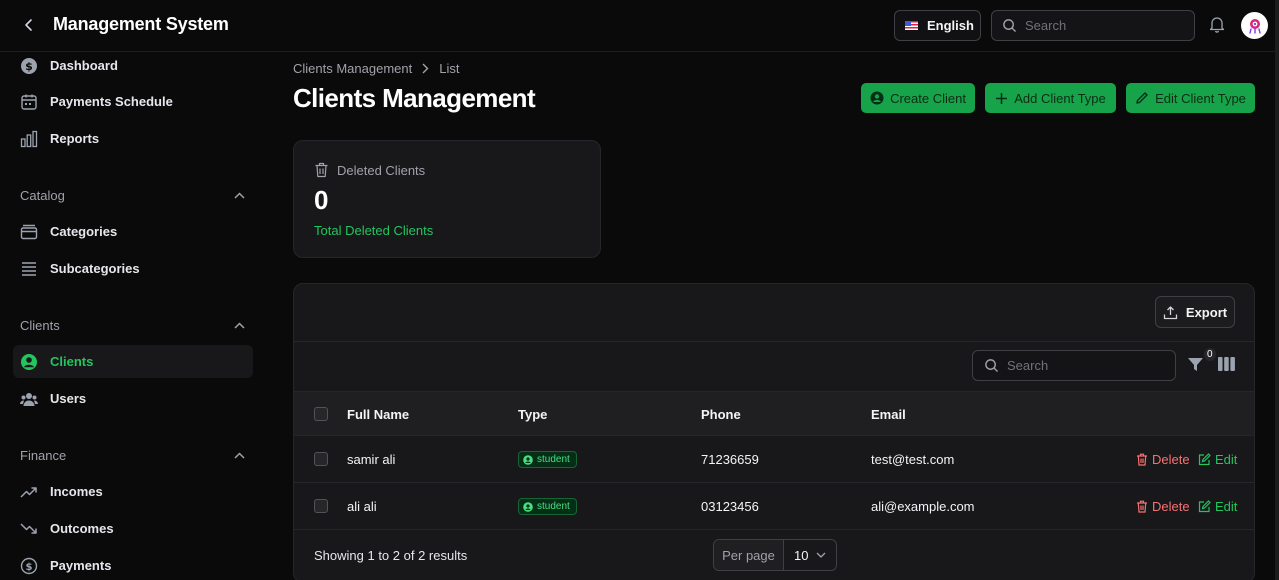  I want to click on edit-client-type-label: Edit Client Type, so click(1200, 98).